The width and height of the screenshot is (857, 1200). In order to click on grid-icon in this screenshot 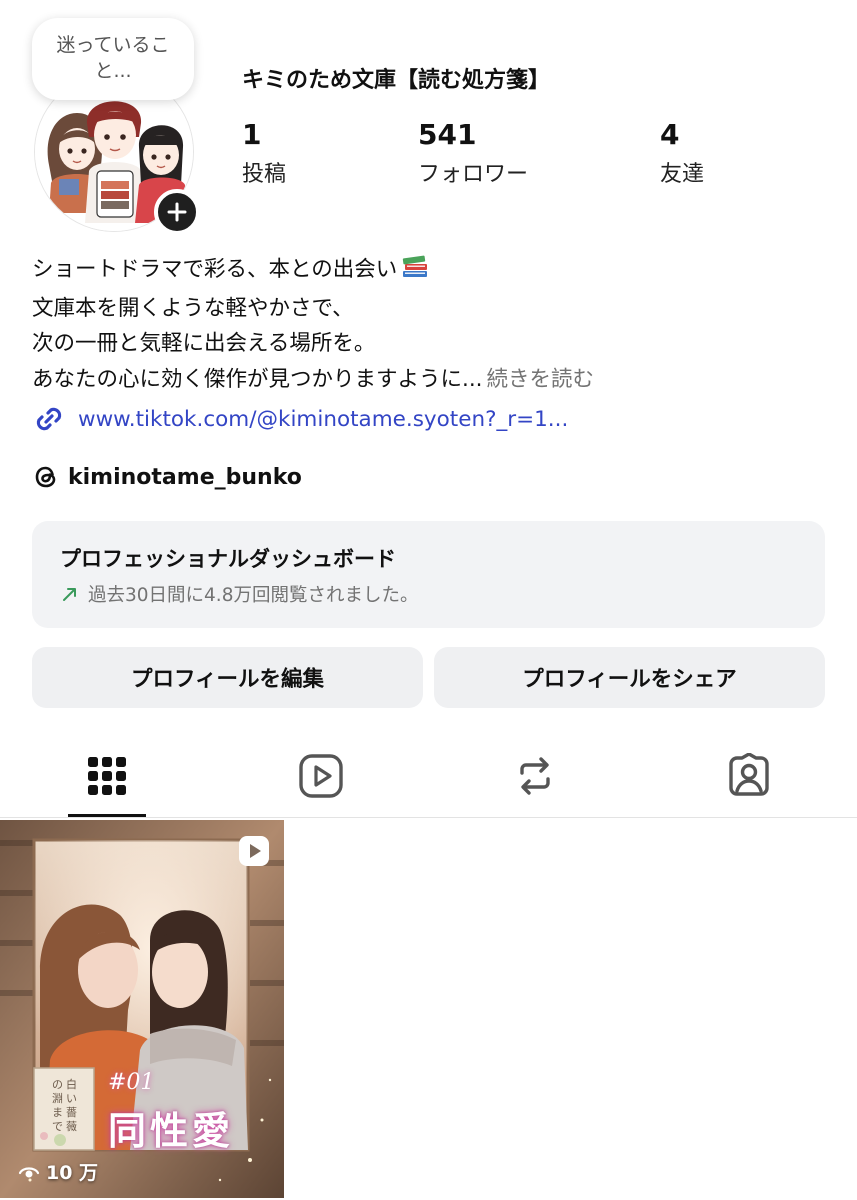, I will do `click(107, 776)`.